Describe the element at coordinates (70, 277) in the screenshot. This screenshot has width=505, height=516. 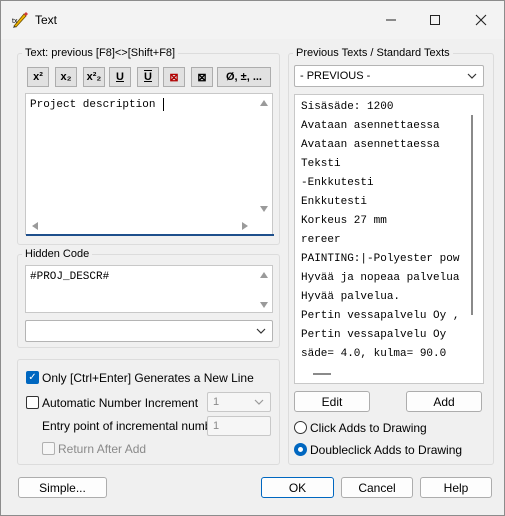
I see `hidden-code-content: #PROJ_DESCR#` at that location.